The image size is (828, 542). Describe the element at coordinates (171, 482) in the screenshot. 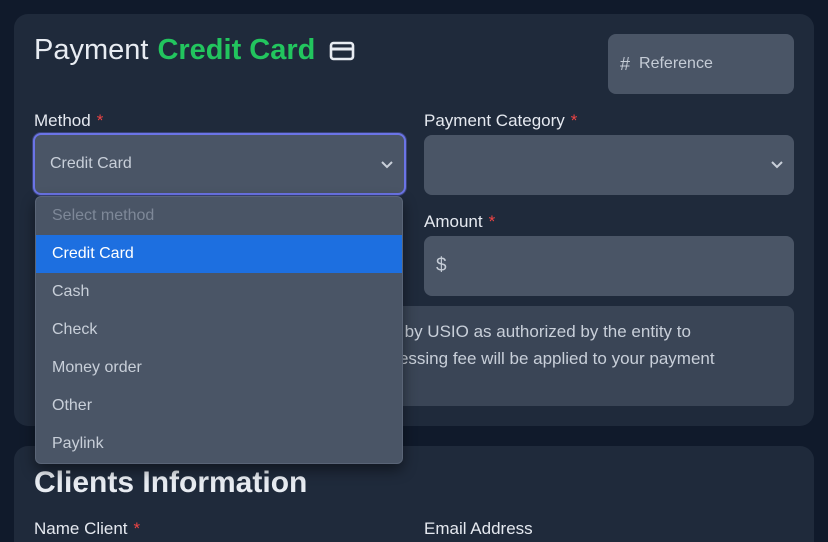

I see `clients-title: Clients Information` at that location.